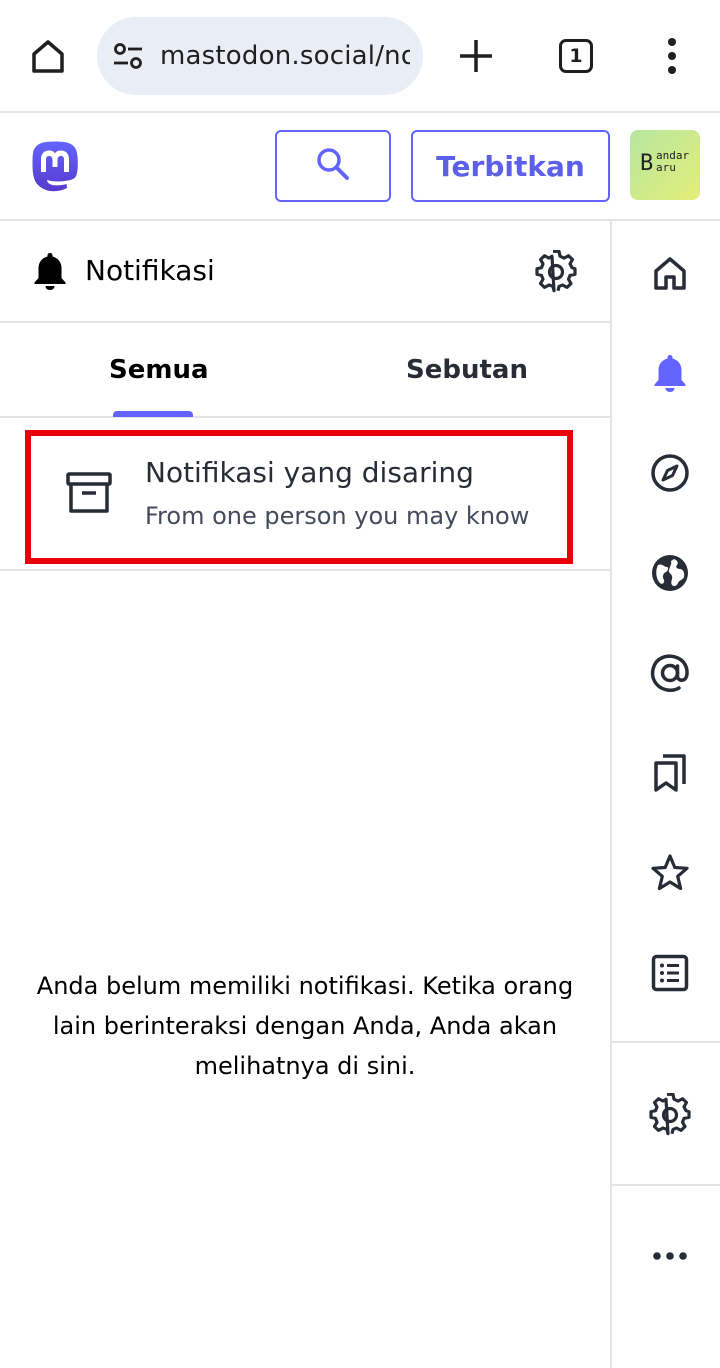 This screenshot has width=720, height=1368. What do you see at coordinates (672, 56) in the screenshot?
I see `more-vert-icon` at bounding box center [672, 56].